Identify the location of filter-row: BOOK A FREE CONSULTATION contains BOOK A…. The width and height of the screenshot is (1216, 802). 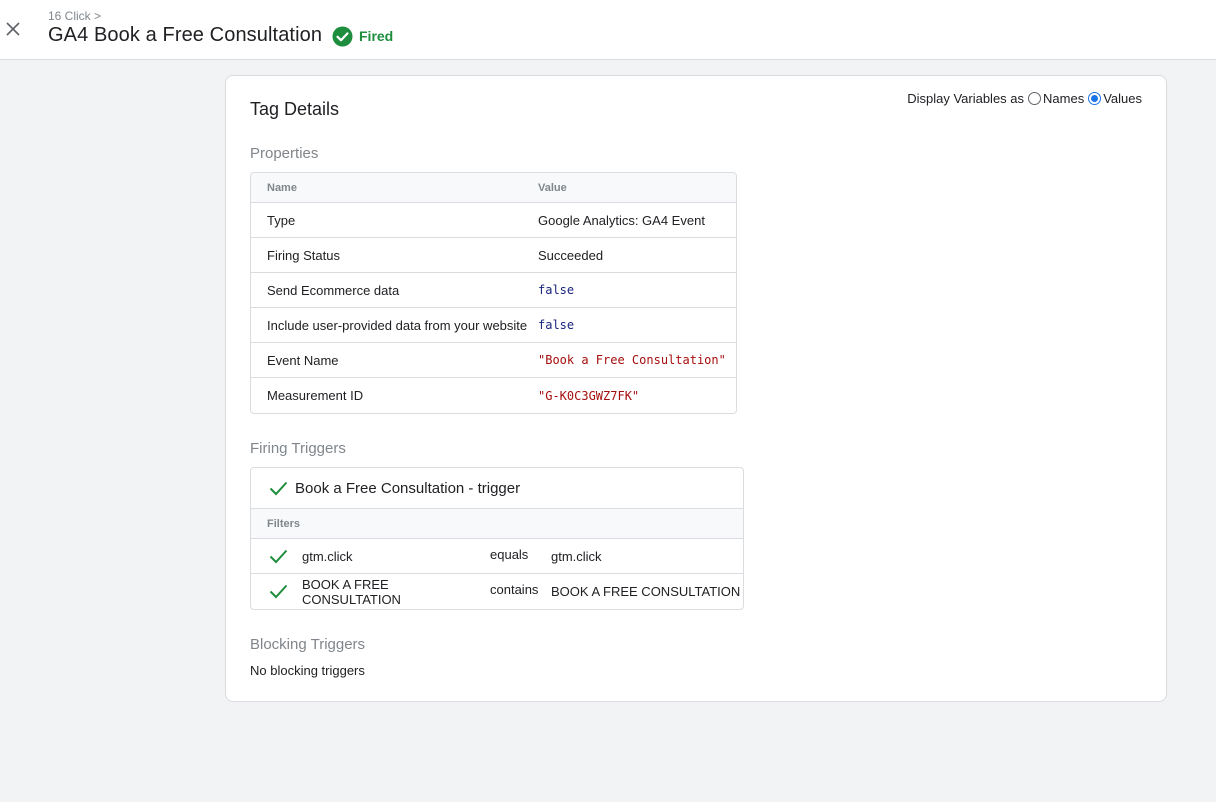
(497, 591).